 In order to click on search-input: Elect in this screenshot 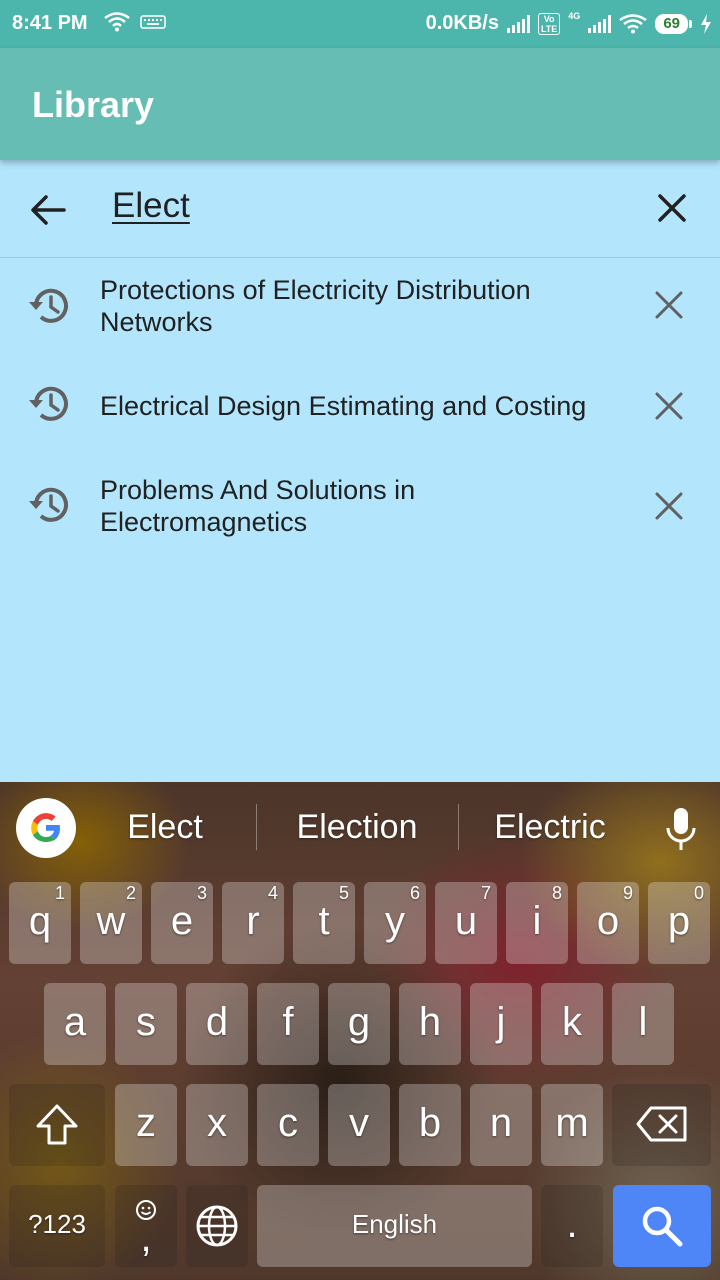, I will do `click(151, 206)`.